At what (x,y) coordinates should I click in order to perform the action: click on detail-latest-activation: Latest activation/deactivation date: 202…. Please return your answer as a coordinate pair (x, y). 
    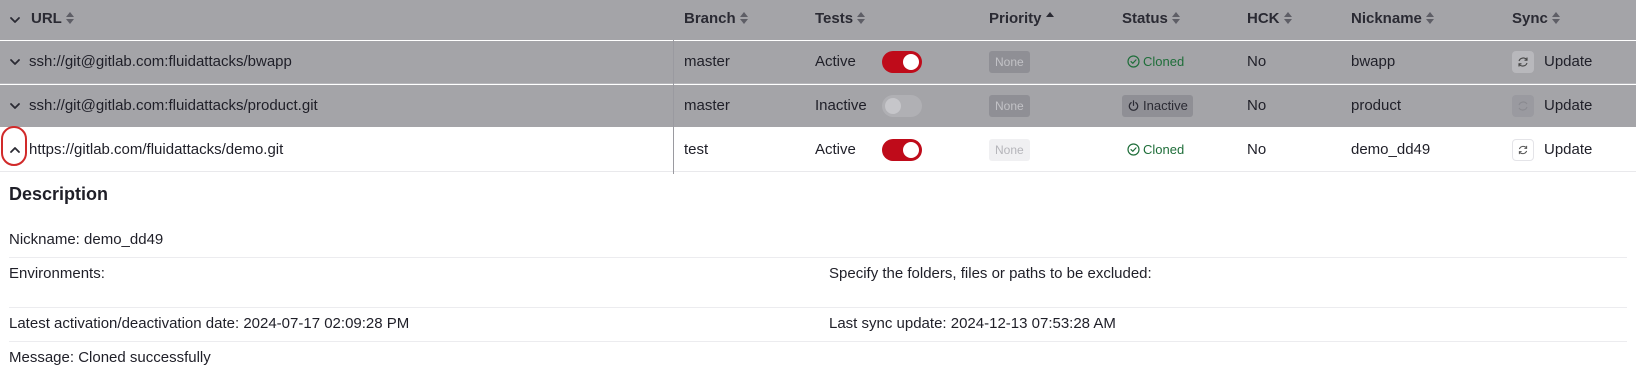
    Looking at the image, I should click on (209, 323).